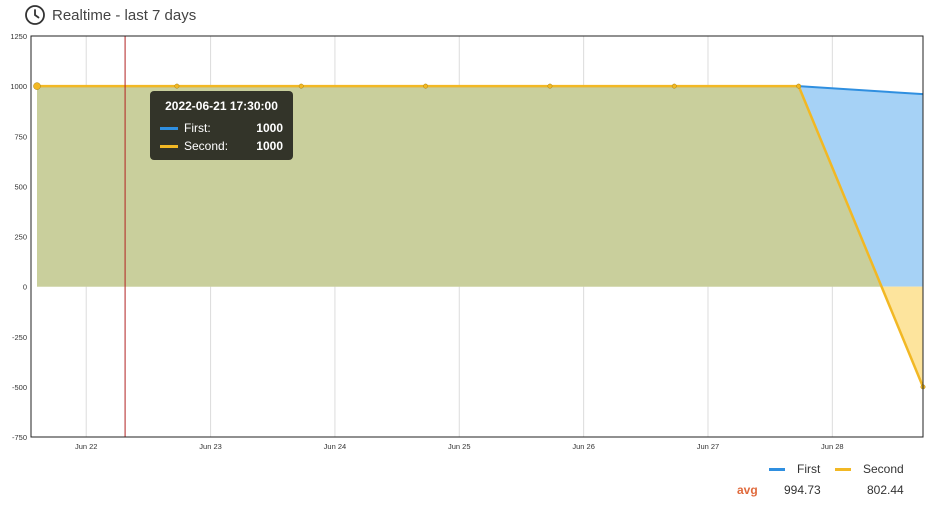 The width and height of the screenshot is (944, 507). Describe the element at coordinates (197, 128) in the screenshot. I see `tooltip-name-first: First:` at that location.